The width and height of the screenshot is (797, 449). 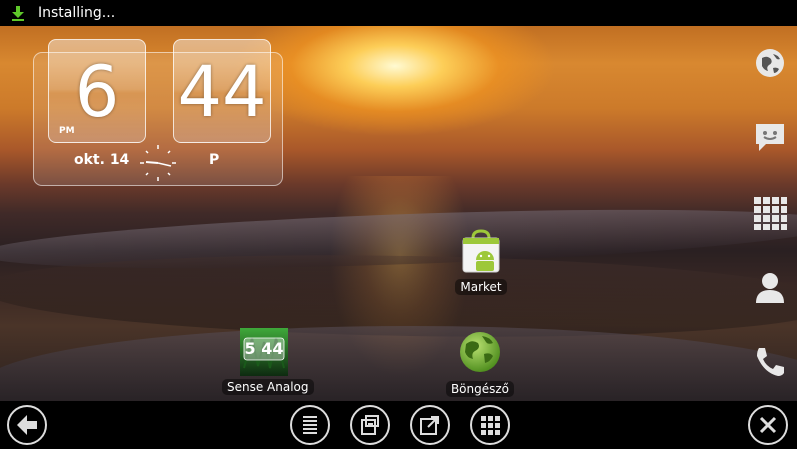 I want to click on hours-card: 6 PM, so click(x=97, y=91).